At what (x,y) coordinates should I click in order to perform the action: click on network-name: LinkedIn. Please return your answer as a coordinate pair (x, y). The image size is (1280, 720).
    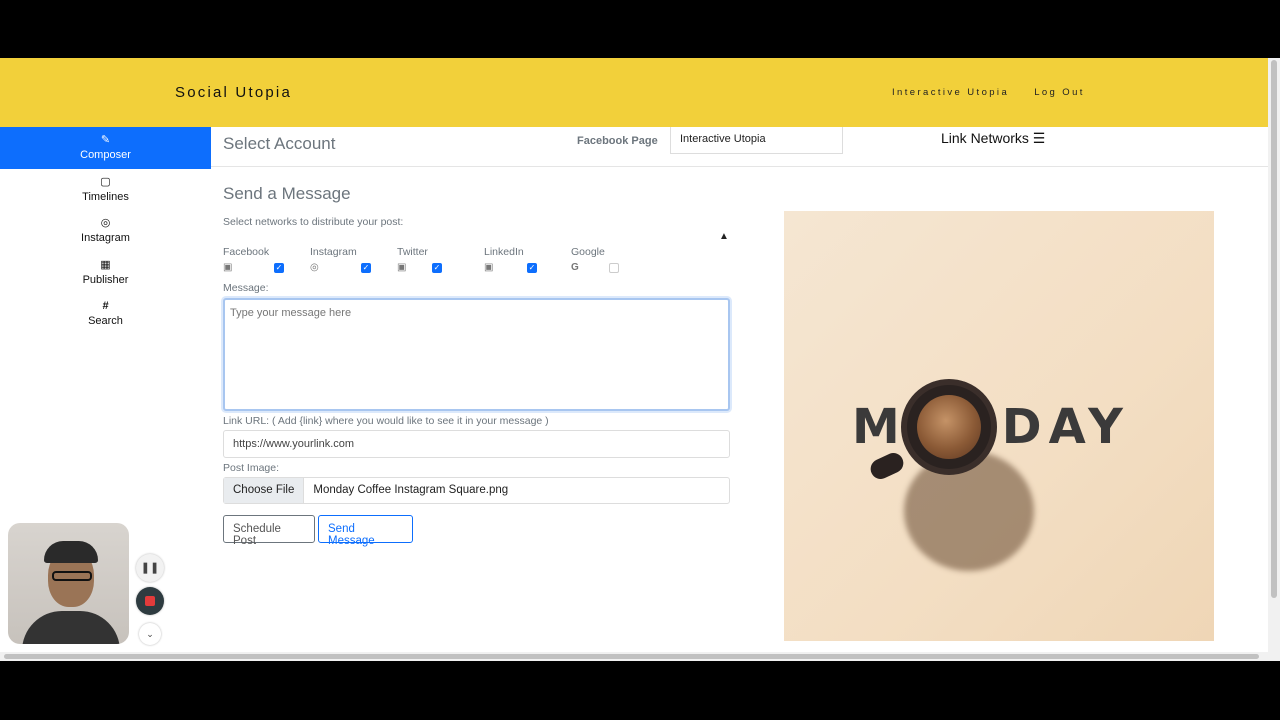
    Looking at the image, I should click on (504, 252).